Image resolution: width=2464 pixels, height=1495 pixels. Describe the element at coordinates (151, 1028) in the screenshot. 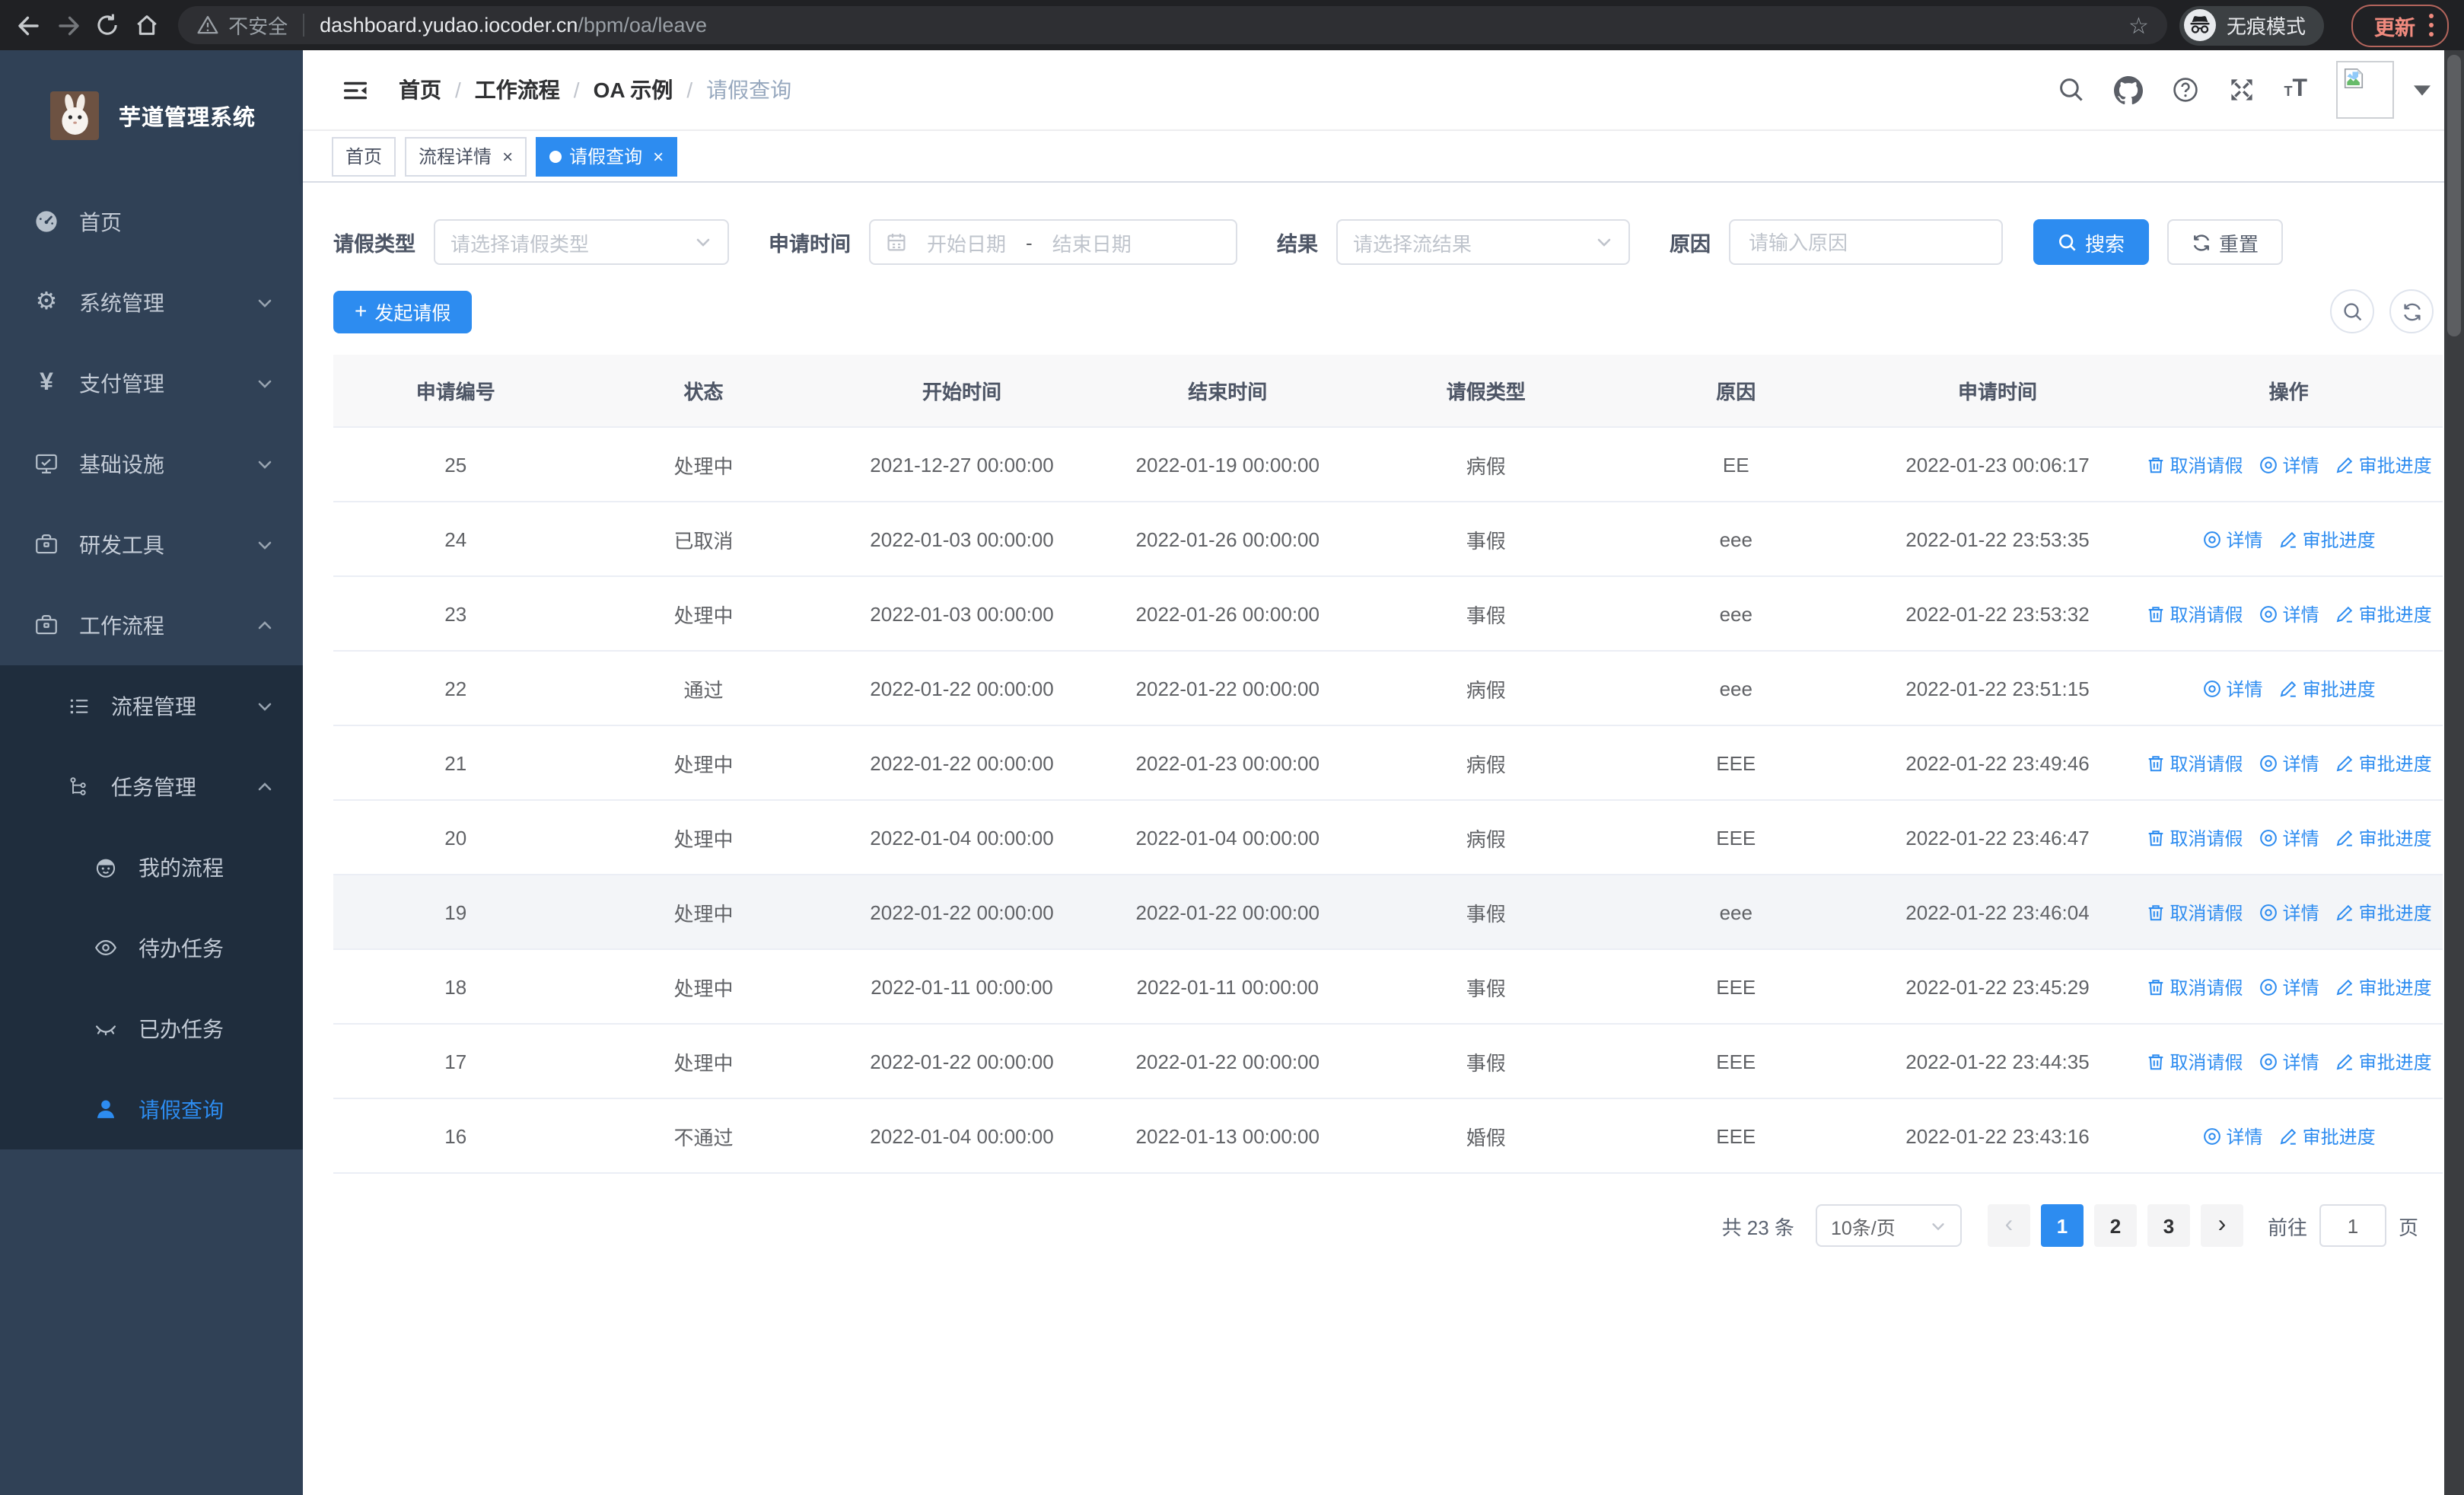

I see `sidebar-item-done-tasks: 已办任务` at that location.